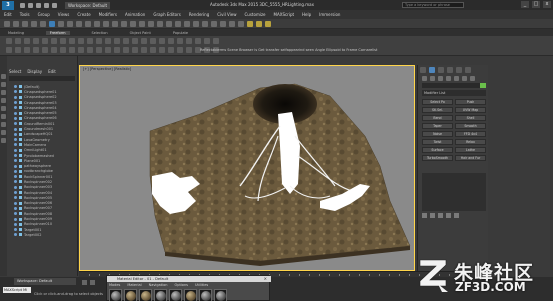 This screenshot has height=301, width=553. I want to click on menu-item-animation: Animation, so click(135, 14).